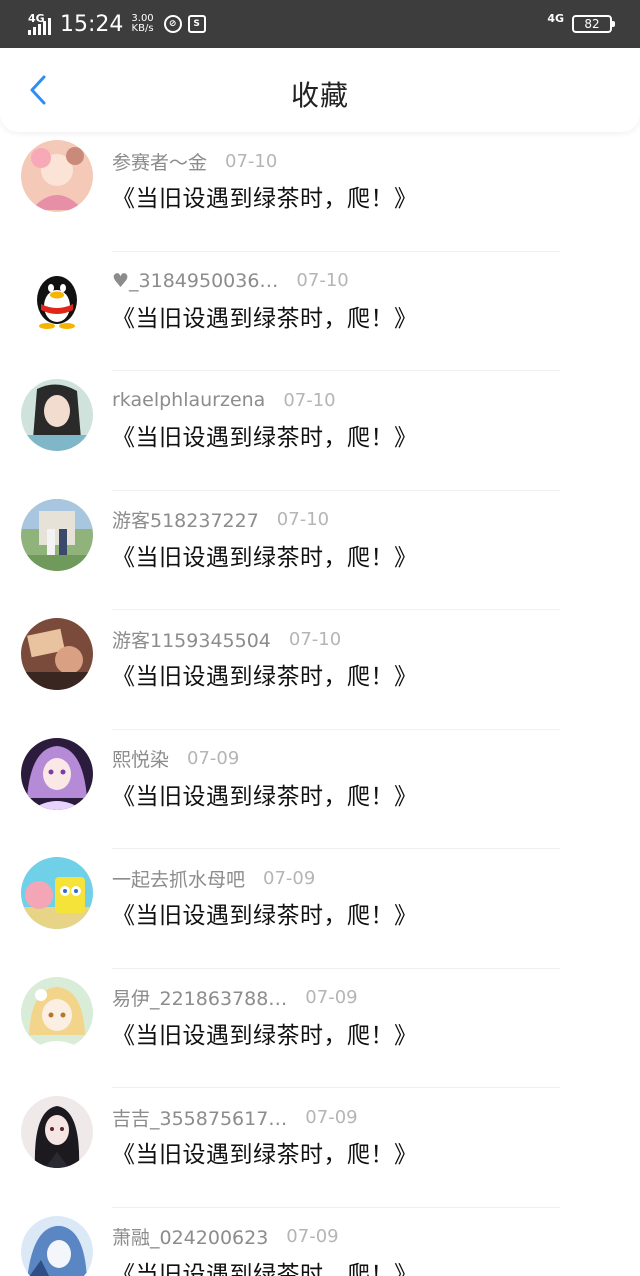 The height and width of the screenshot is (1276, 640). What do you see at coordinates (172, 24) in the screenshot?
I see `hd-icon: ⊘` at bounding box center [172, 24].